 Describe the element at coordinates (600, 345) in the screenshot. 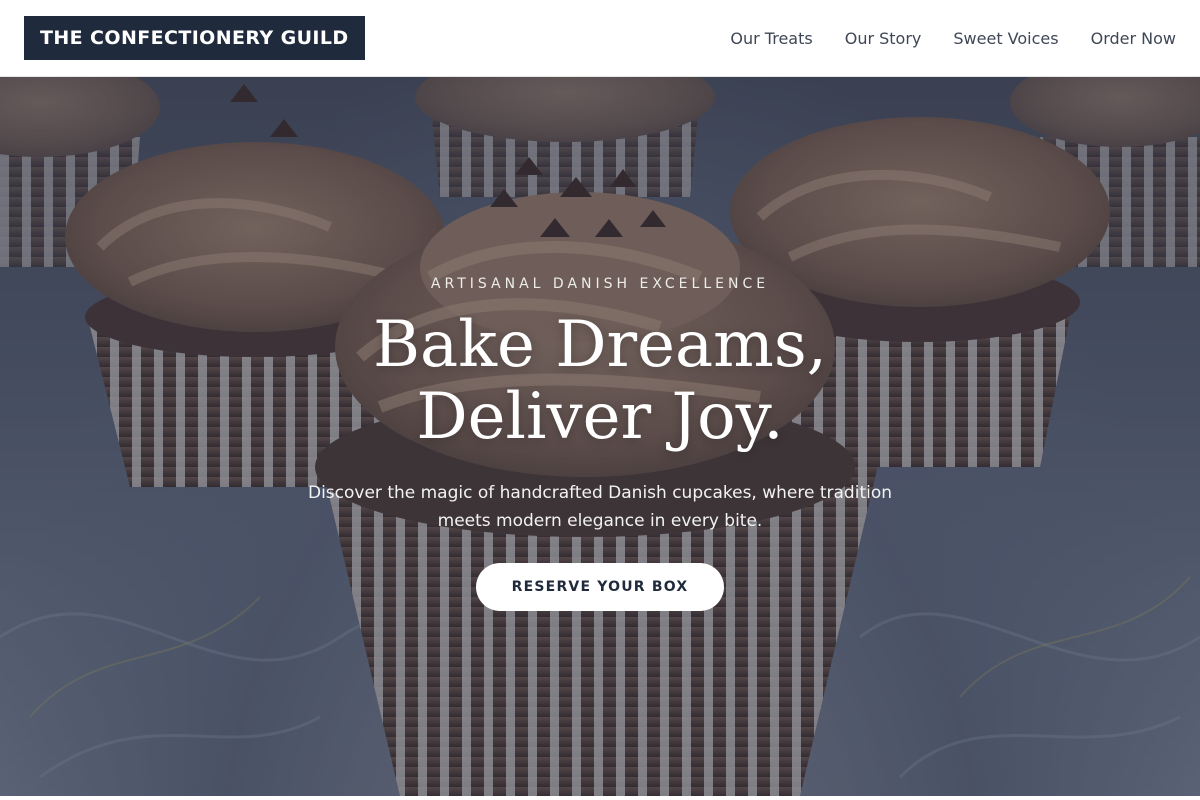

I see `hero-headline-line-1: Bake Dreams,` at that location.